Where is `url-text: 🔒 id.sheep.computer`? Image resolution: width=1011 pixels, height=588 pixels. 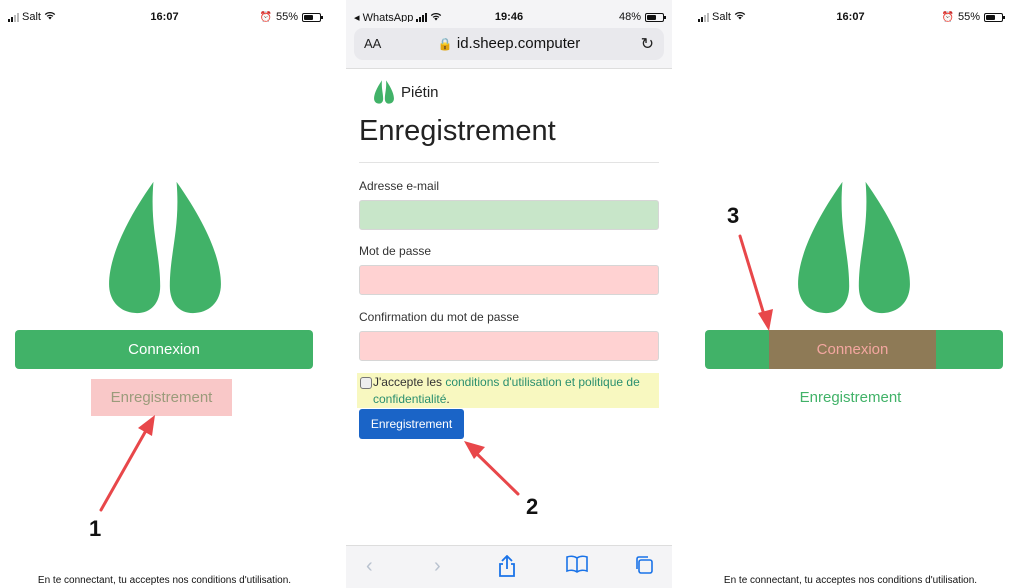 url-text: 🔒 id.sheep.computer is located at coordinates (509, 43).